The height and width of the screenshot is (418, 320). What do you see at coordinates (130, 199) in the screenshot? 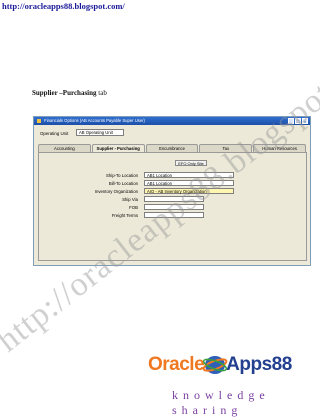
I see `ship-via-label: Ship Via` at bounding box center [130, 199].